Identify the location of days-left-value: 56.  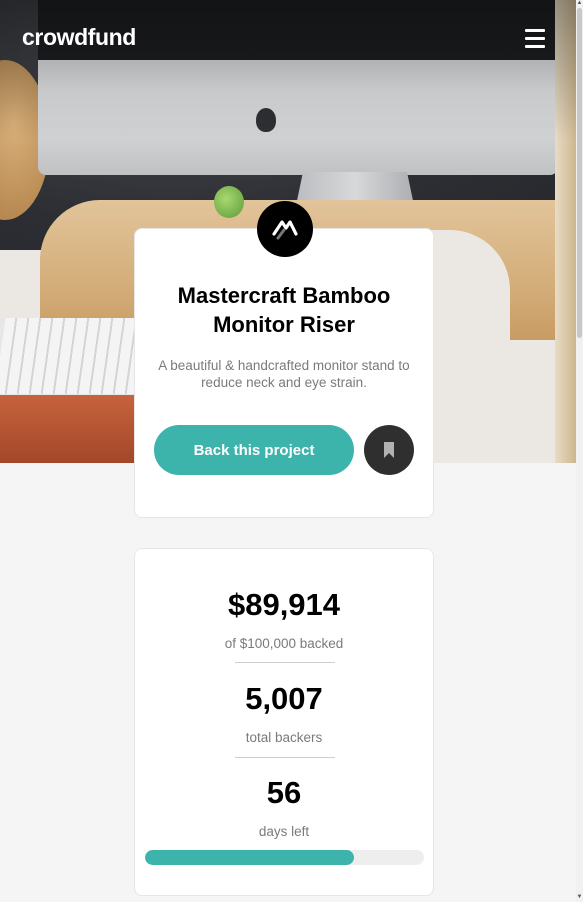
(284, 792).